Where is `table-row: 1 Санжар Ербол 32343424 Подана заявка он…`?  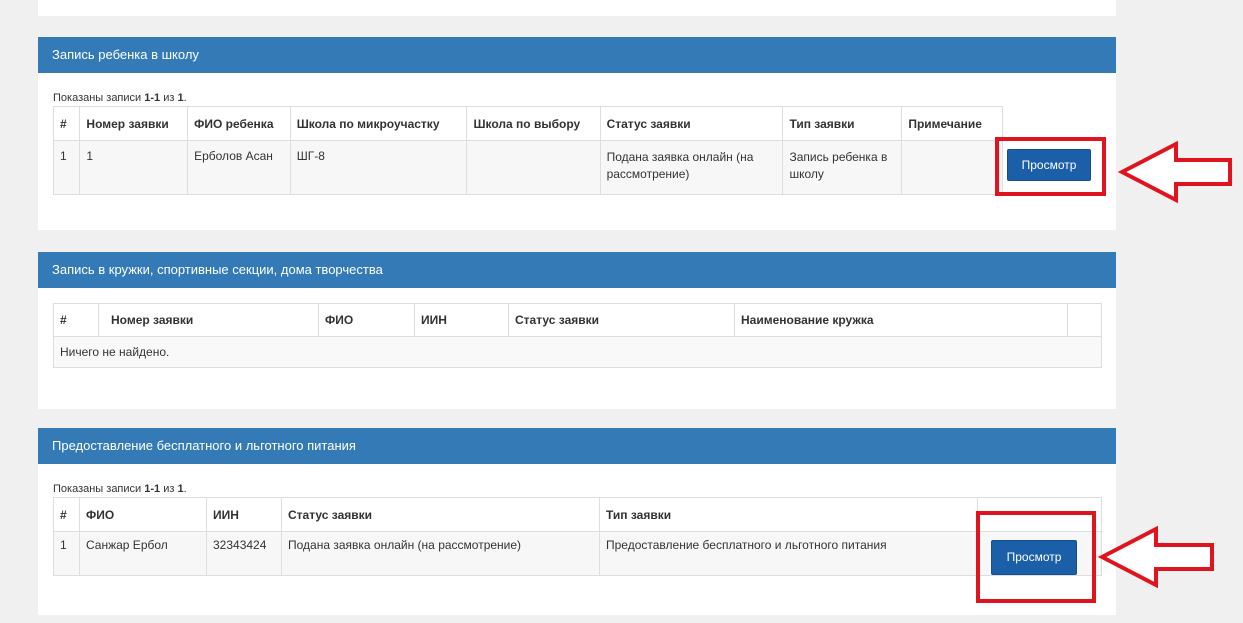
table-row: 1 Санжар Ербол 32343424 Подана заявка он… is located at coordinates (577, 553).